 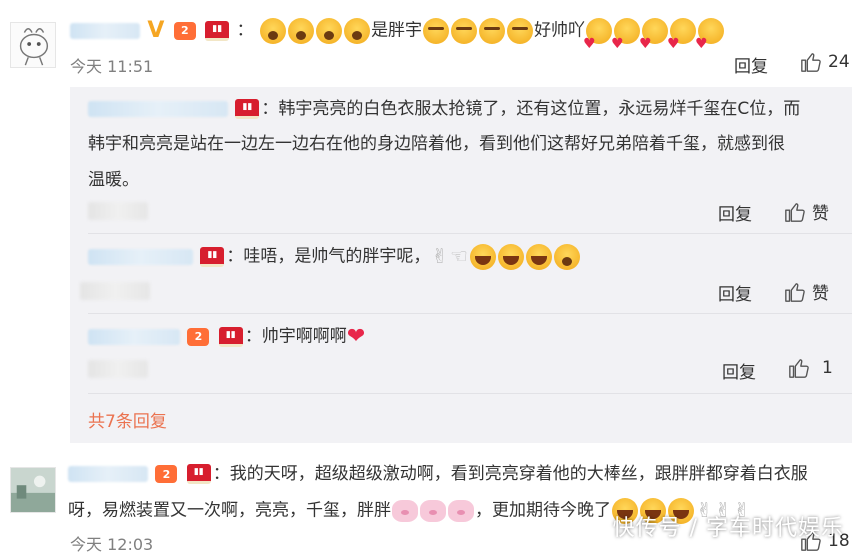 I want to click on reply-text: 温暖。, so click(x=113, y=180).